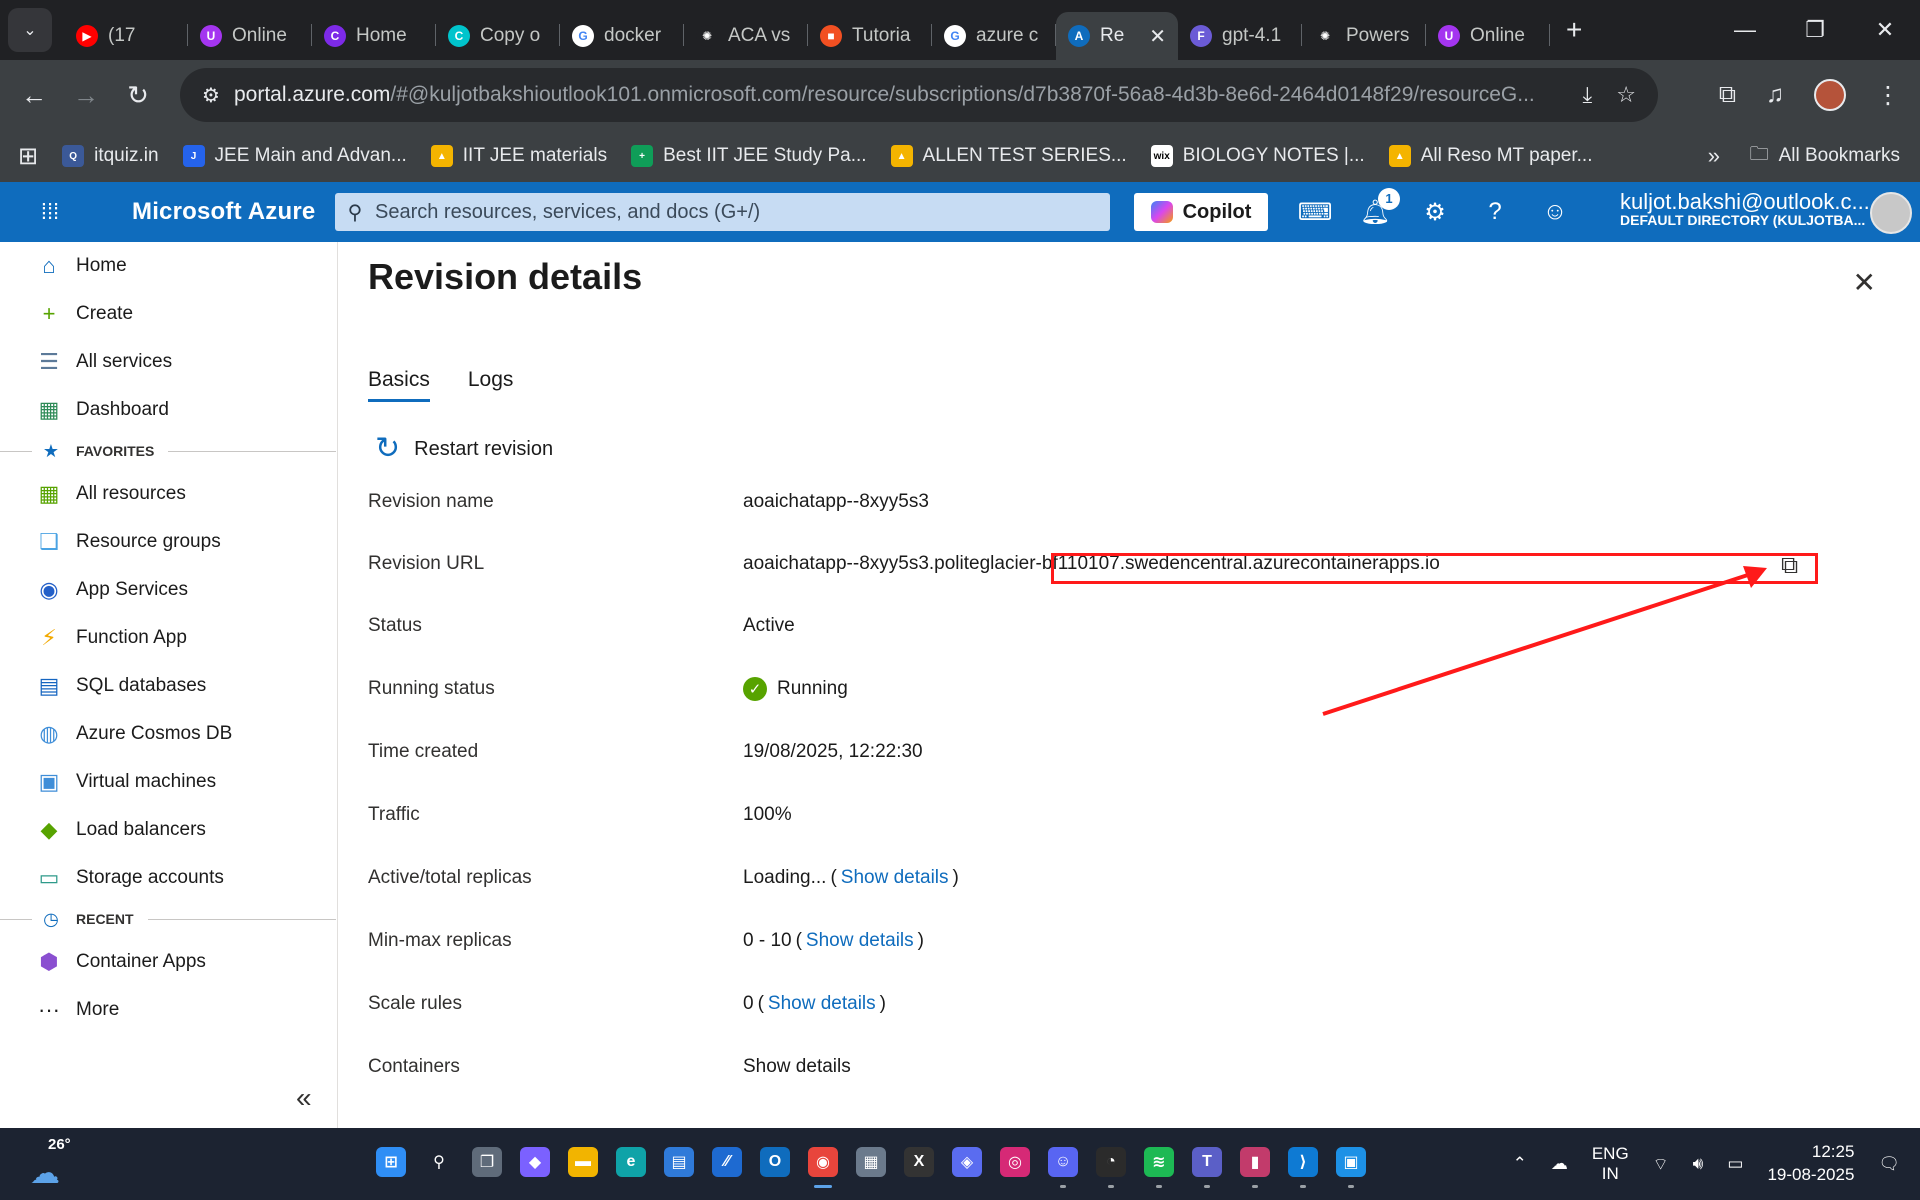 The width and height of the screenshot is (1920, 1200). Describe the element at coordinates (1559, 1164) in the screenshot. I see `onedrive-cloud-icon: ☁` at that location.